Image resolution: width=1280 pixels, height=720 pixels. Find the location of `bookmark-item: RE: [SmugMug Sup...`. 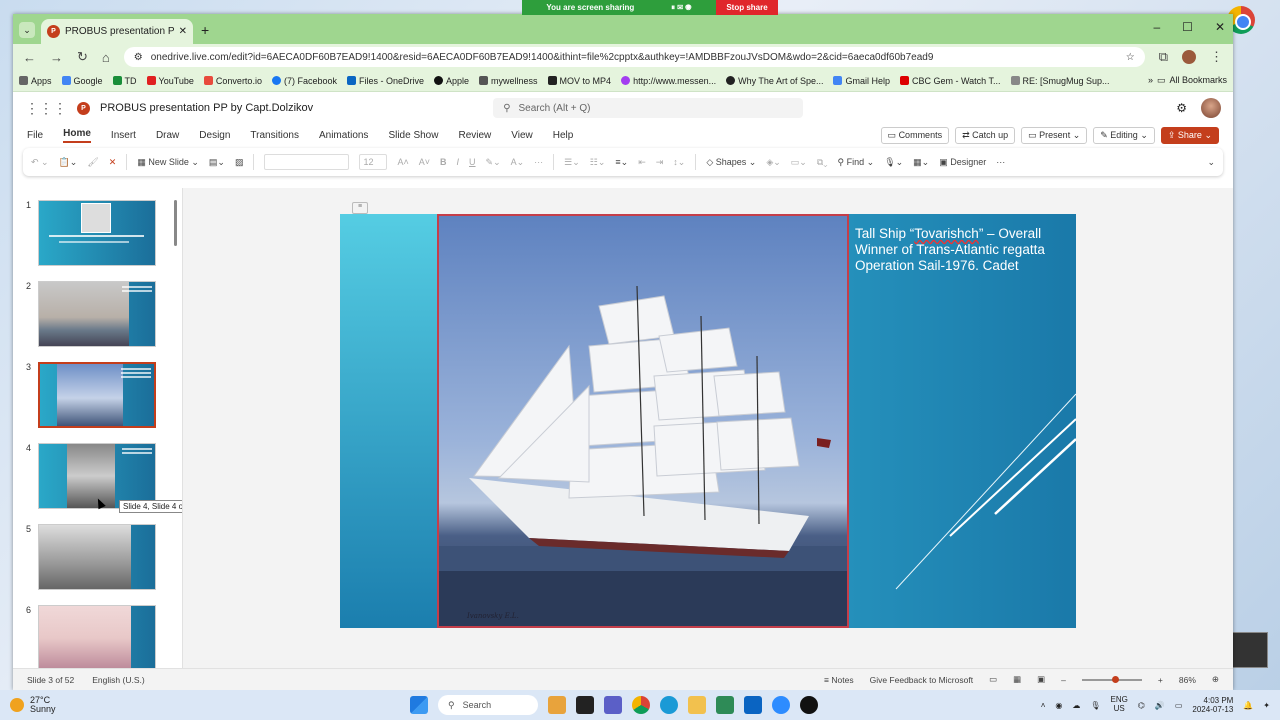

bookmark-item: RE: [SmugMug Sup... is located at coordinates (1060, 81).